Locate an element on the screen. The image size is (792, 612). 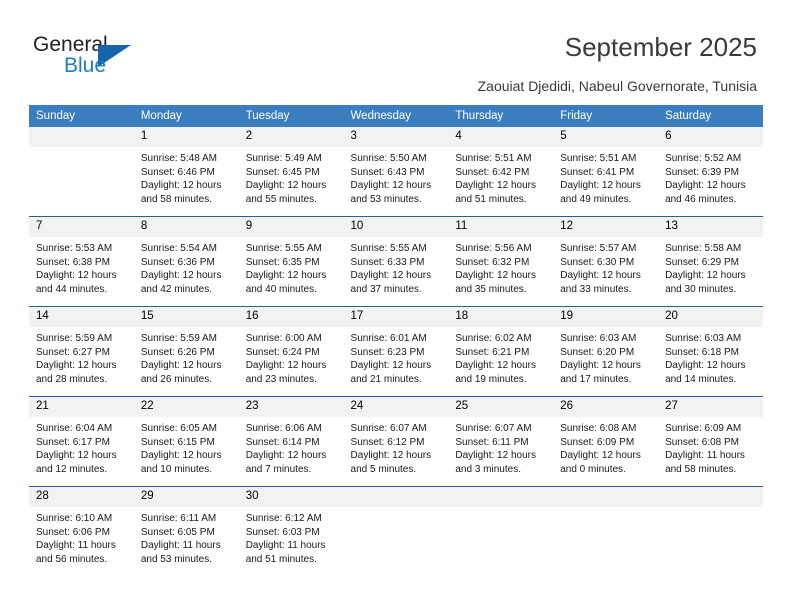
day-number: 29 is located at coordinates (186, 497).